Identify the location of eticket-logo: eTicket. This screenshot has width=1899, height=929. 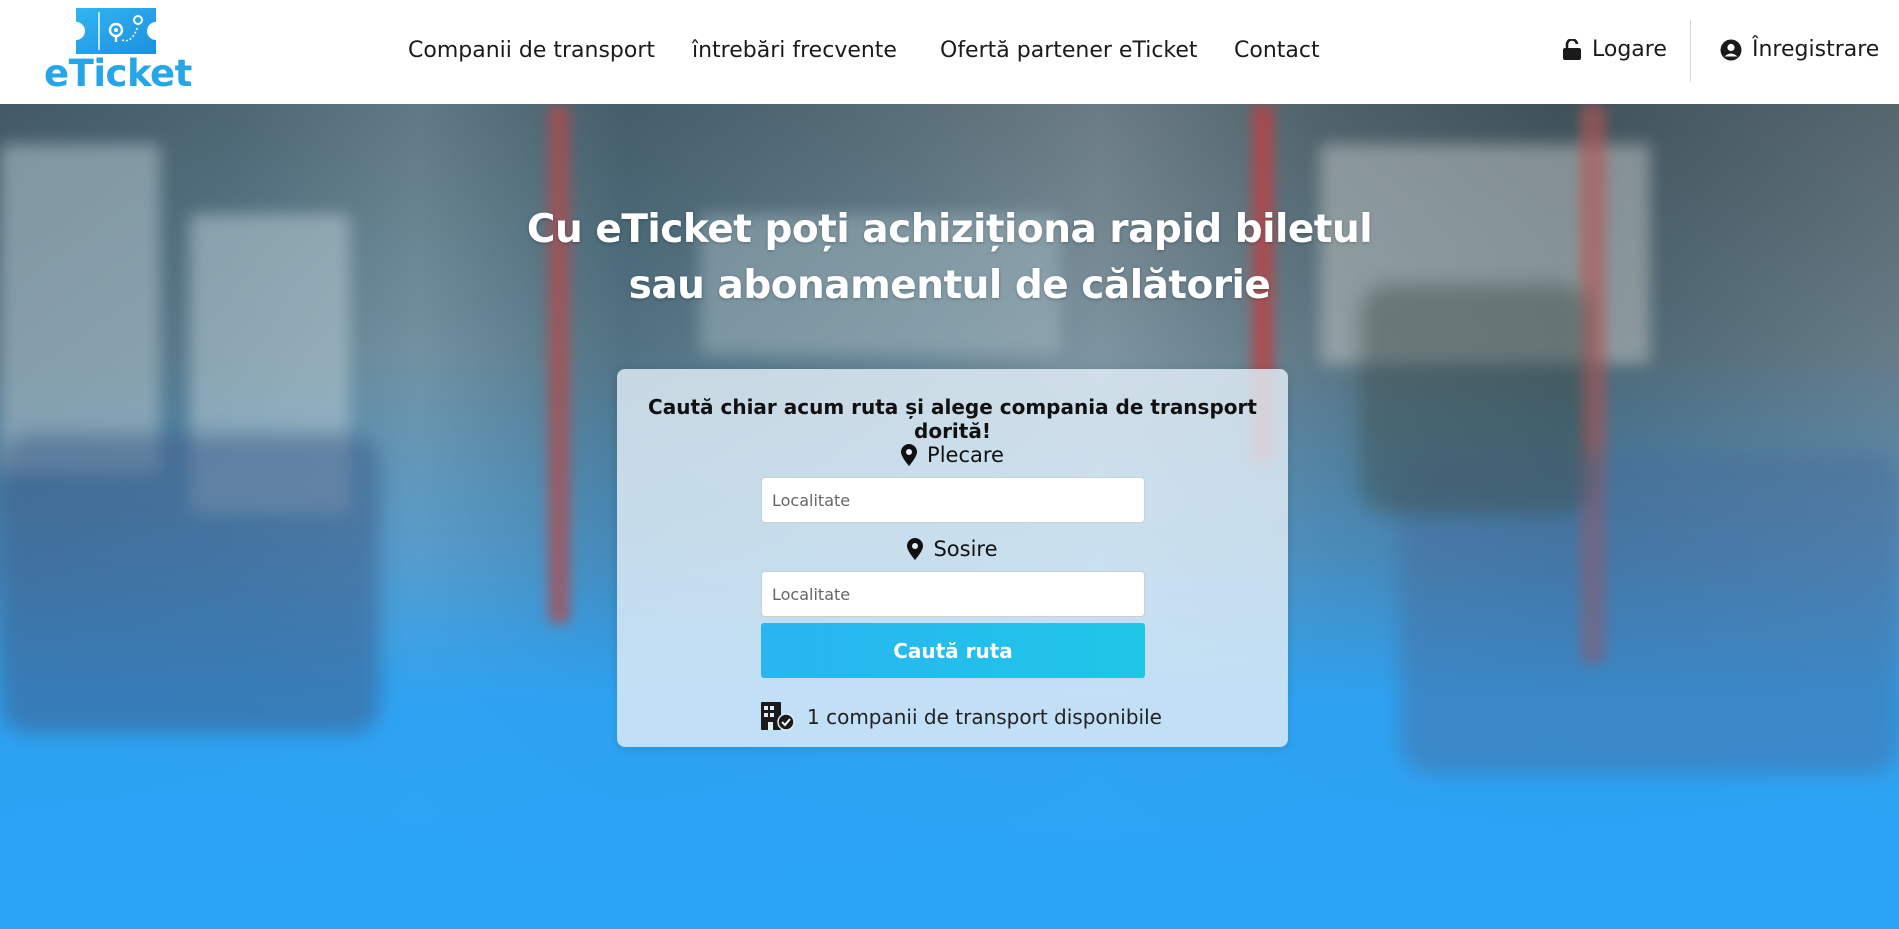
(118, 50).